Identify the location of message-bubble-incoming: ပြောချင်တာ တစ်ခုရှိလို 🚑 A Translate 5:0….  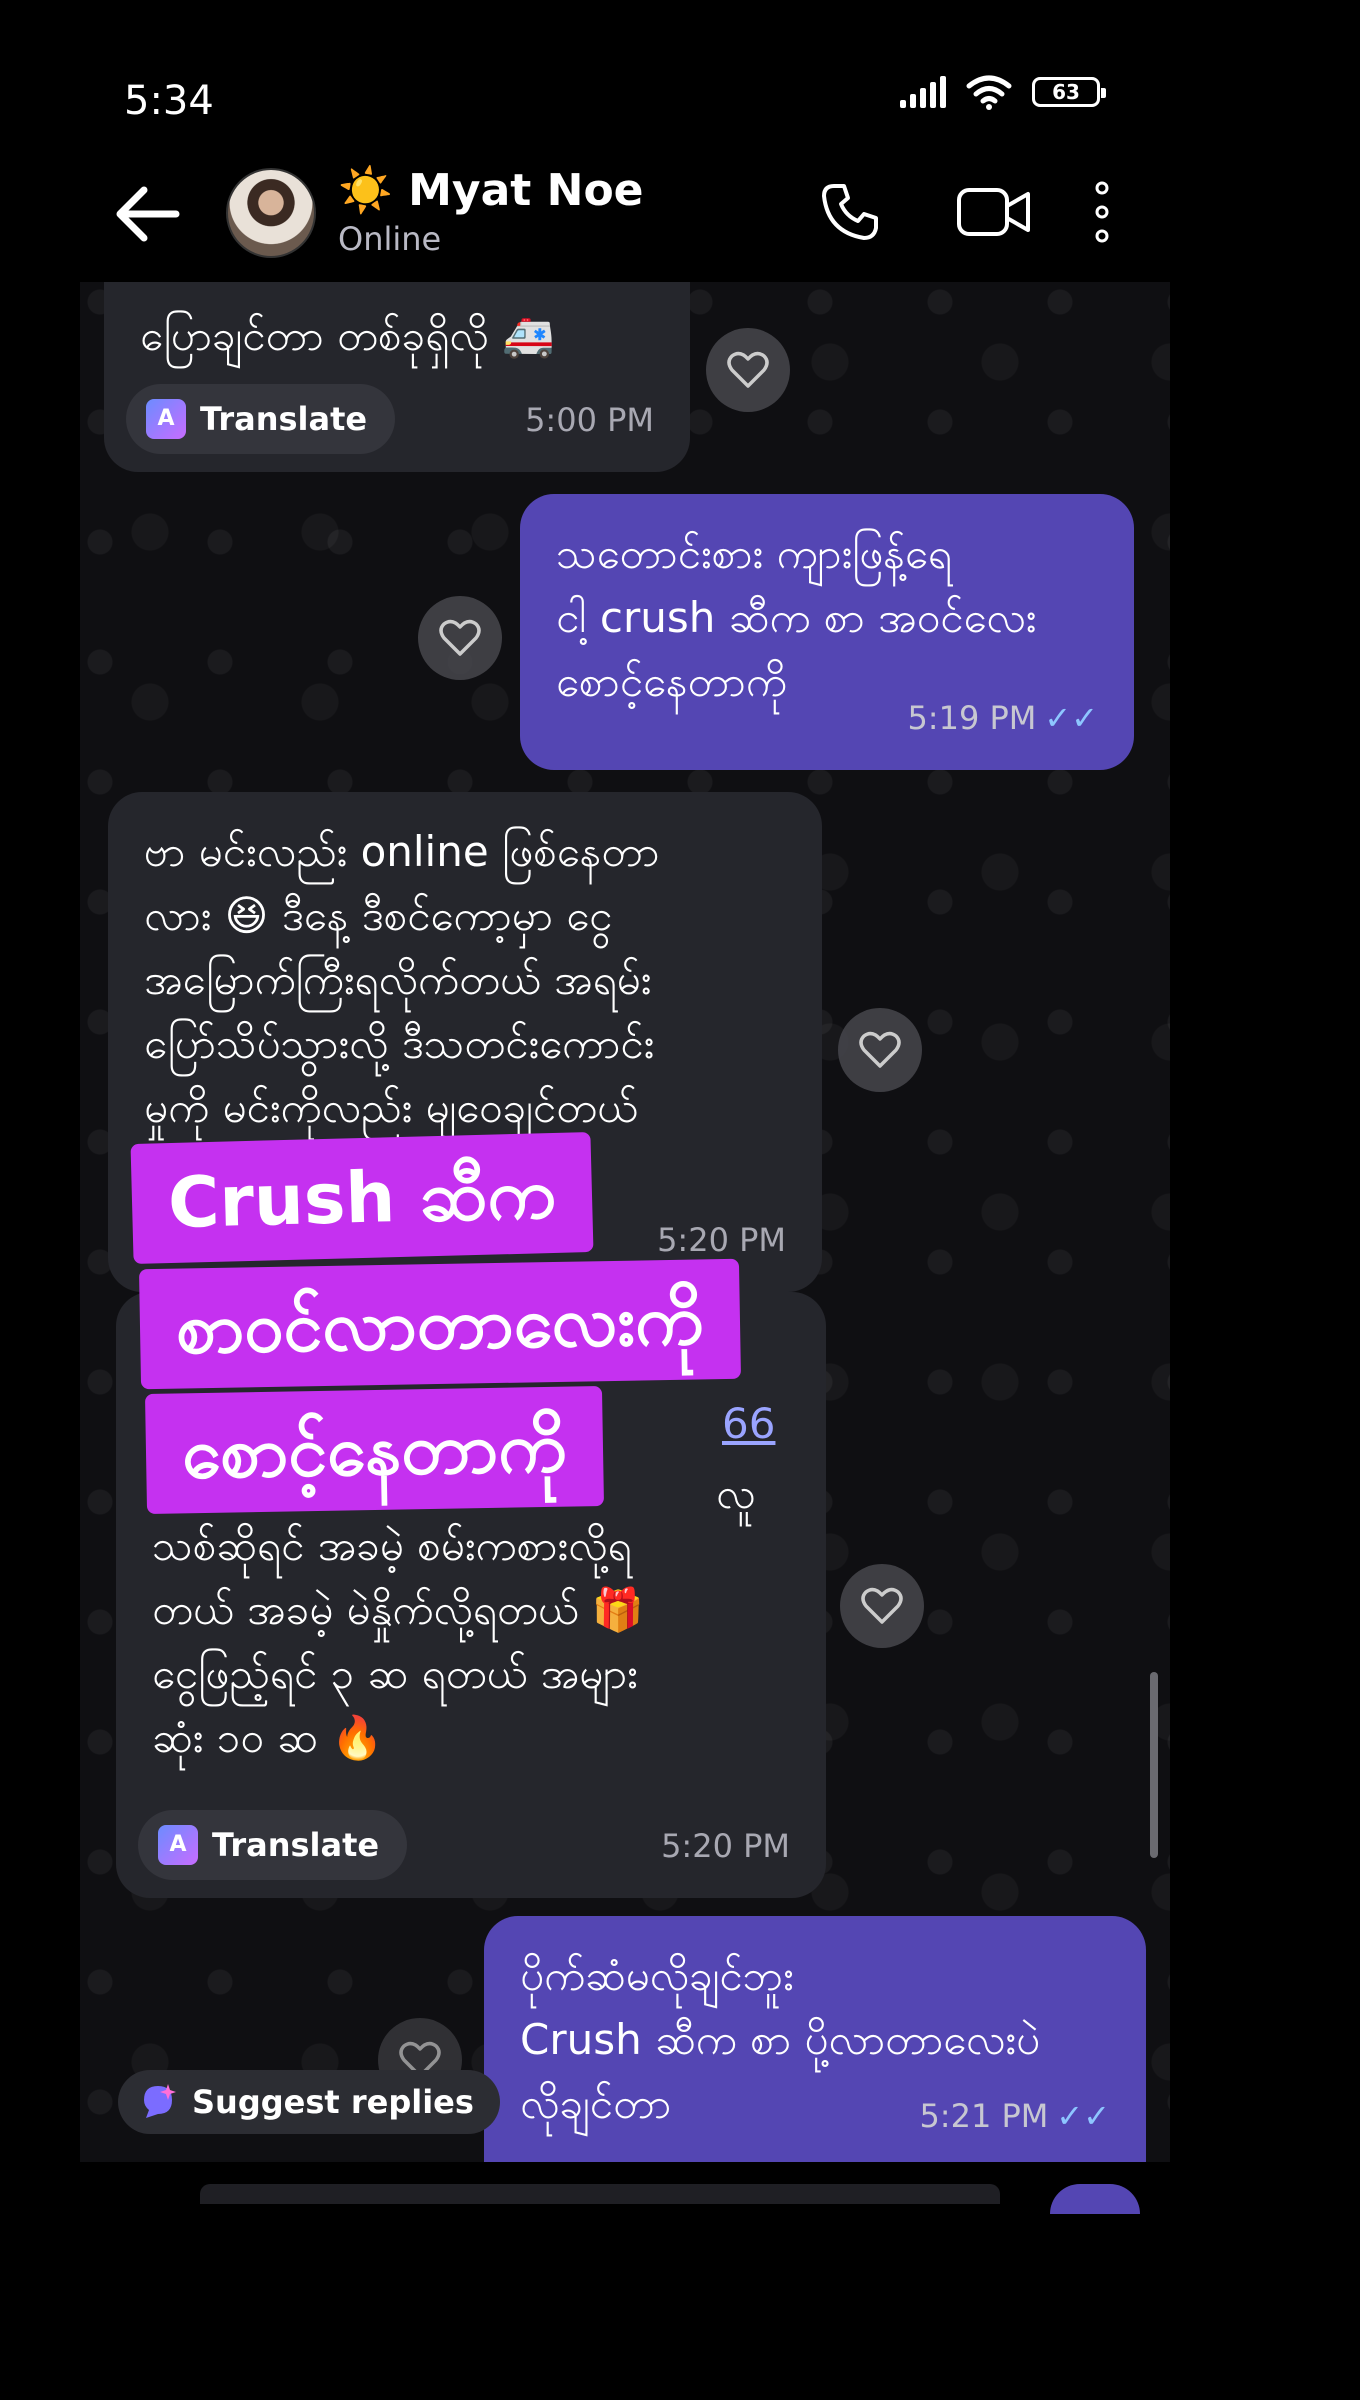
(397, 377).